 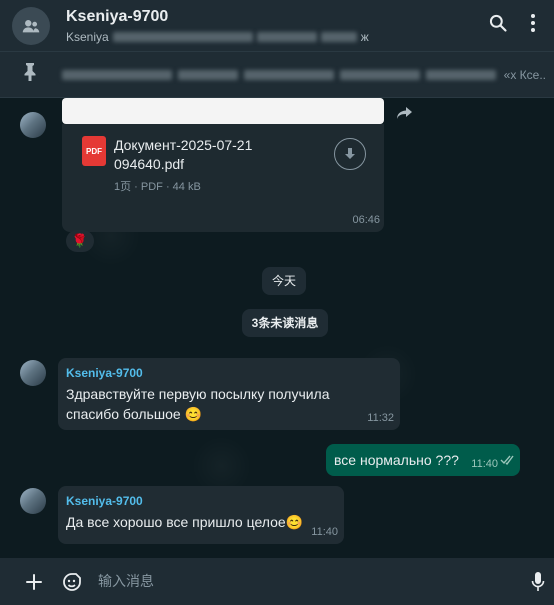 I want to click on more-vertical-icon, so click(x=533, y=25).